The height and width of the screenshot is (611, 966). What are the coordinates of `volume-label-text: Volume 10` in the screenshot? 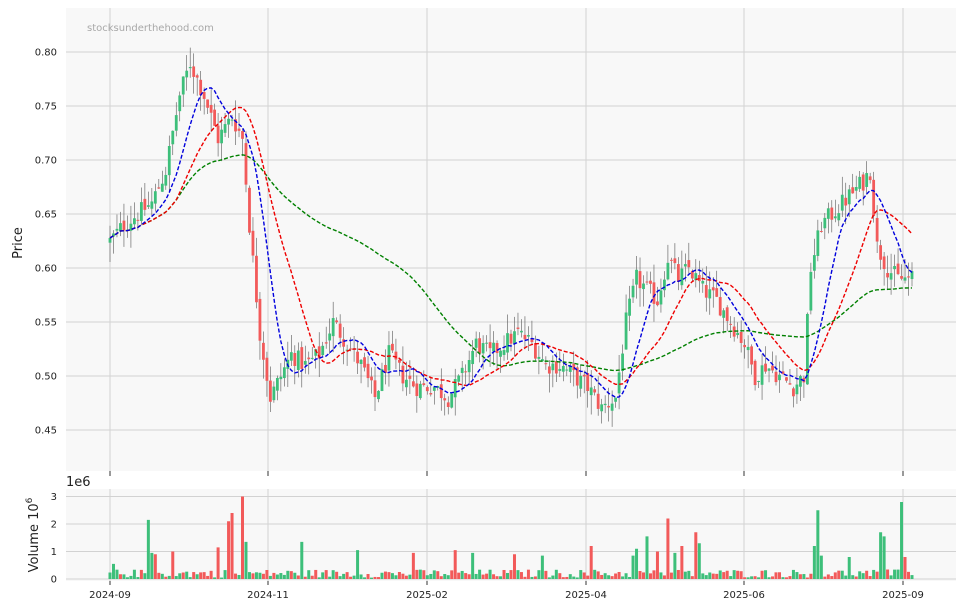 It's located at (34, 537).